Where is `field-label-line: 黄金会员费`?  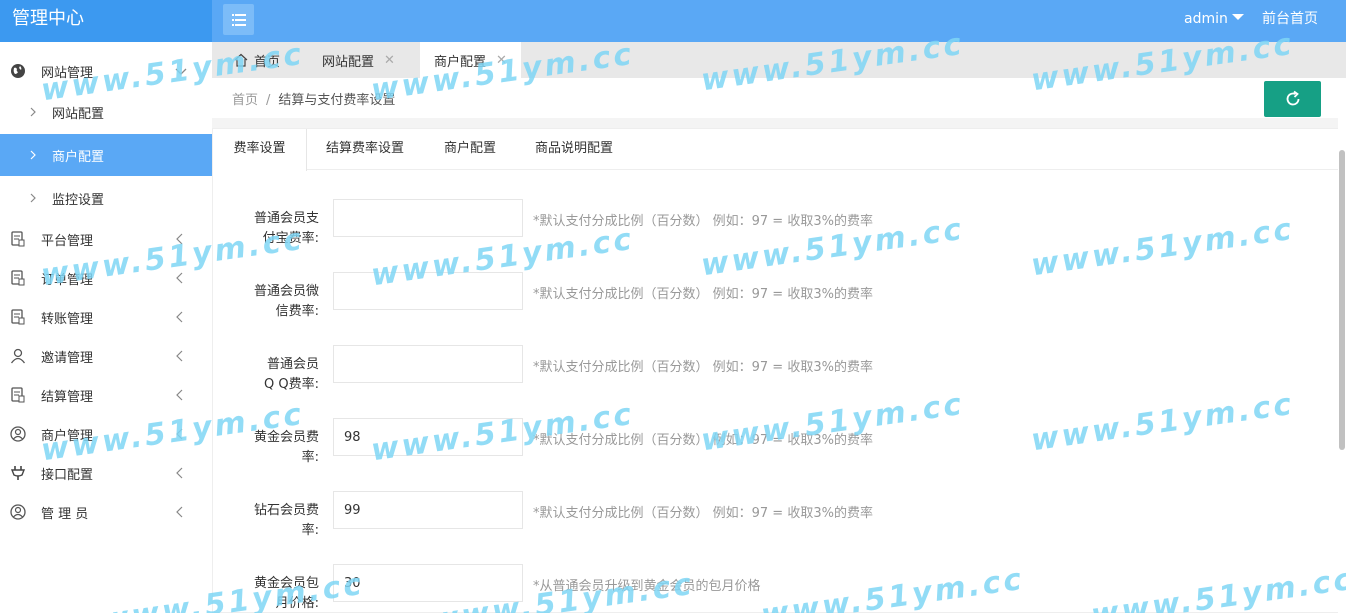
field-label-line: 黄金会员费 is located at coordinates (286, 437).